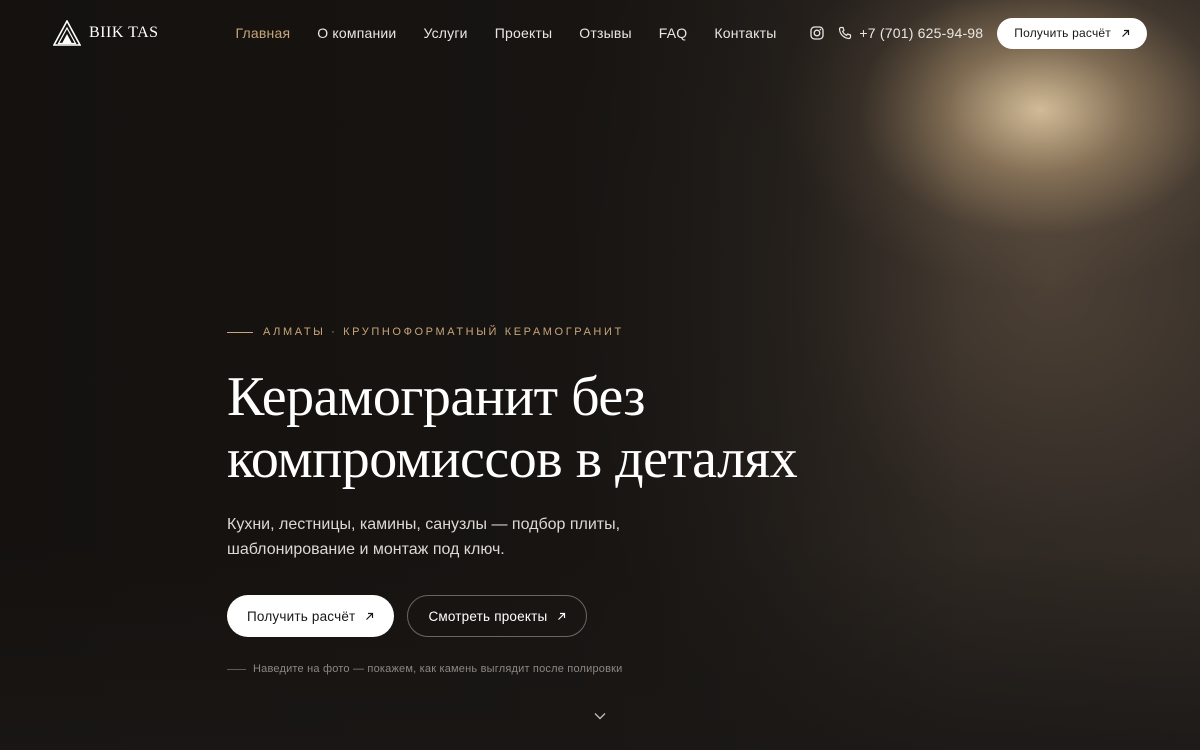  Describe the element at coordinates (263, 33) in the screenshot. I see `nav-item-home: Главная` at that location.